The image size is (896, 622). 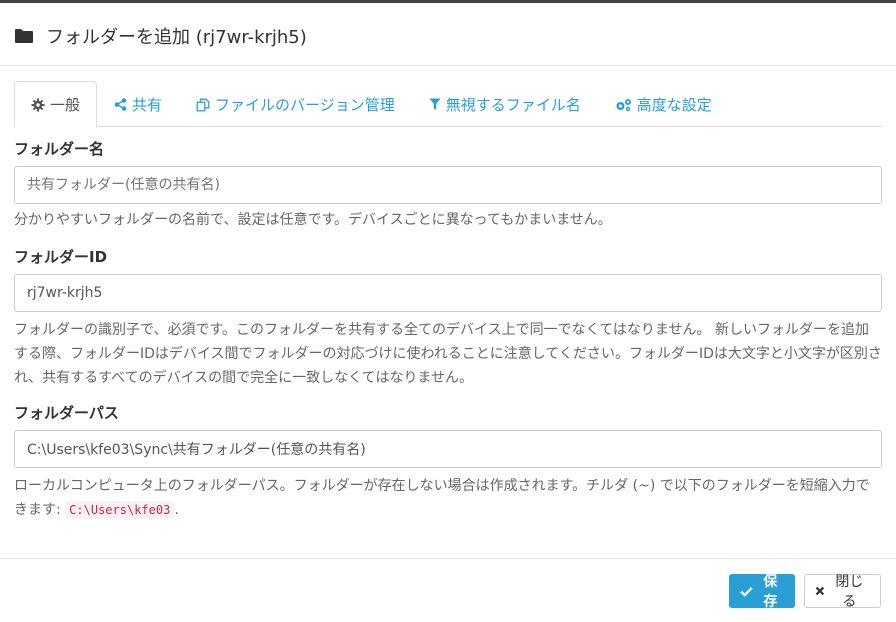 What do you see at coordinates (849, 592) in the screenshot?
I see `close-button-label: 閉じる` at bounding box center [849, 592].